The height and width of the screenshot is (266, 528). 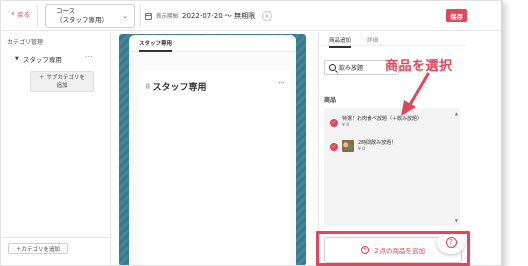 What do you see at coordinates (25, 42) in the screenshot?
I see `sidebar-title: カテゴリ管理` at bounding box center [25, 42].